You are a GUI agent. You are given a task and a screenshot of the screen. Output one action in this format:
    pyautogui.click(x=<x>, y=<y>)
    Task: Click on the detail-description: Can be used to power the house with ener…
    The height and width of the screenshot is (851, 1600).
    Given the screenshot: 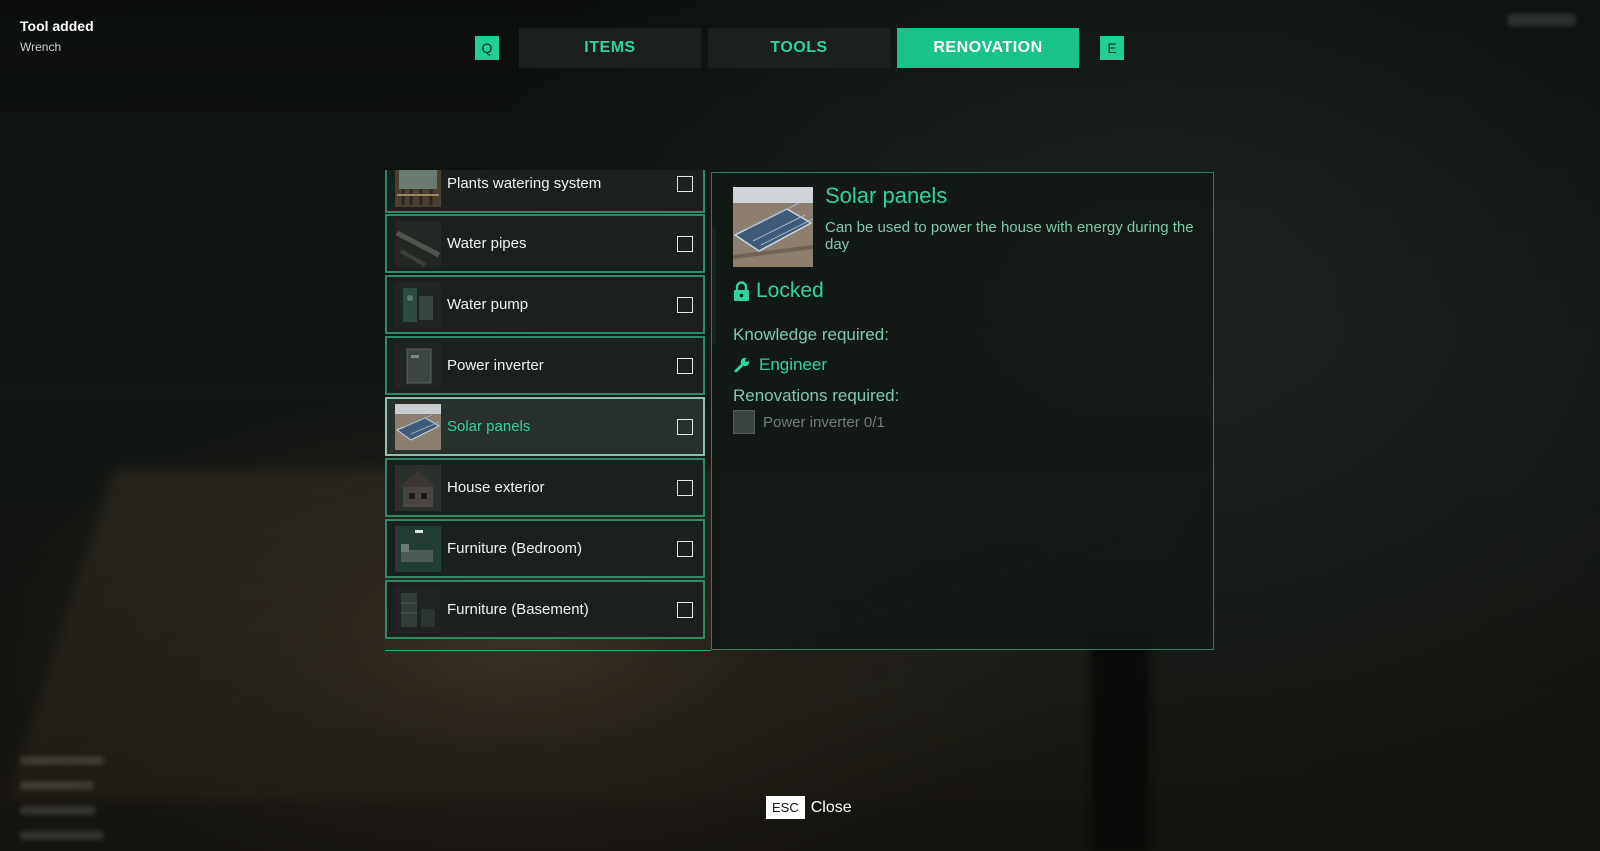 What is the action you would take?
    pyautogui.click(x=1009, y=236)
    